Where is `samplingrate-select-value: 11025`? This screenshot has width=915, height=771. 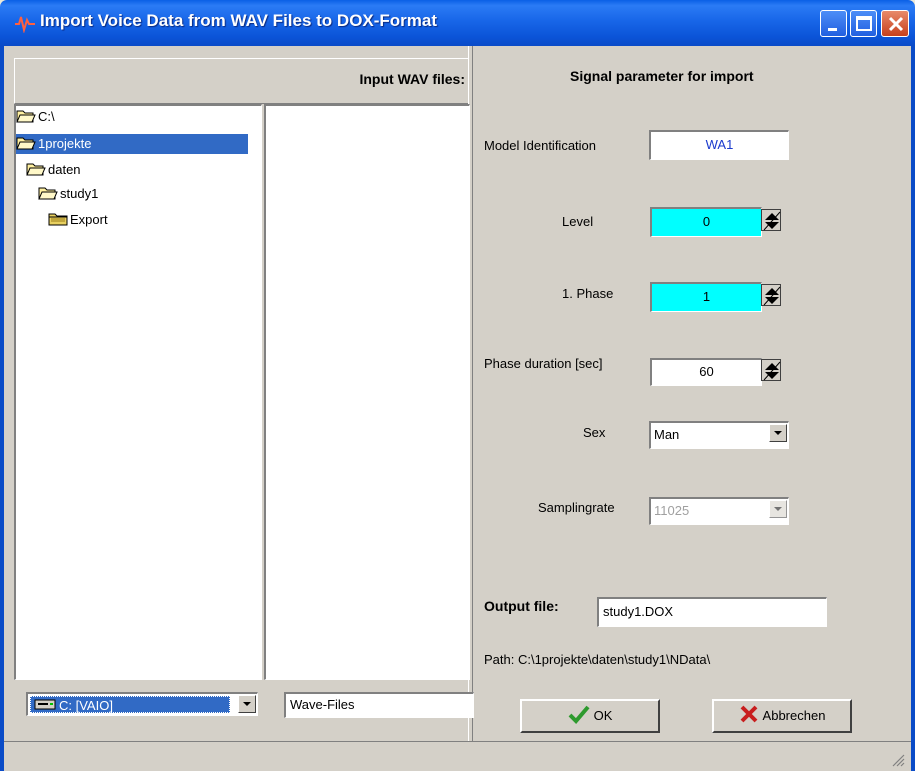 samplingrate-select-value: 11025 is located at coordinates (672, 510).